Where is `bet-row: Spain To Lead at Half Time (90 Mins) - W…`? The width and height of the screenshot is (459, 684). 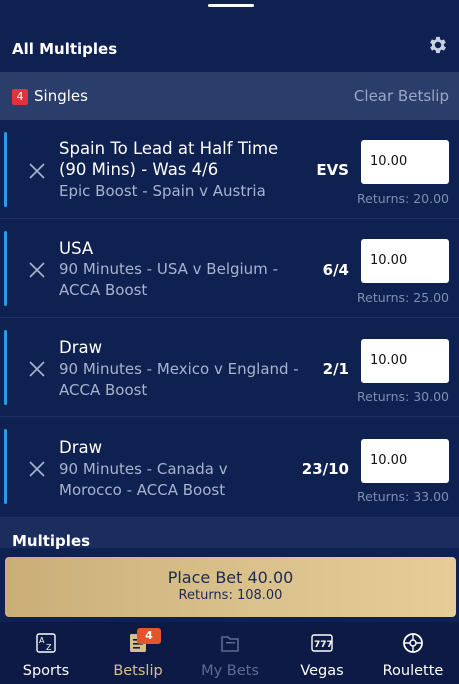
bet-row: Spain To Lead at Half Time (90 Mins) - W… is located at coordinates (229, 169).